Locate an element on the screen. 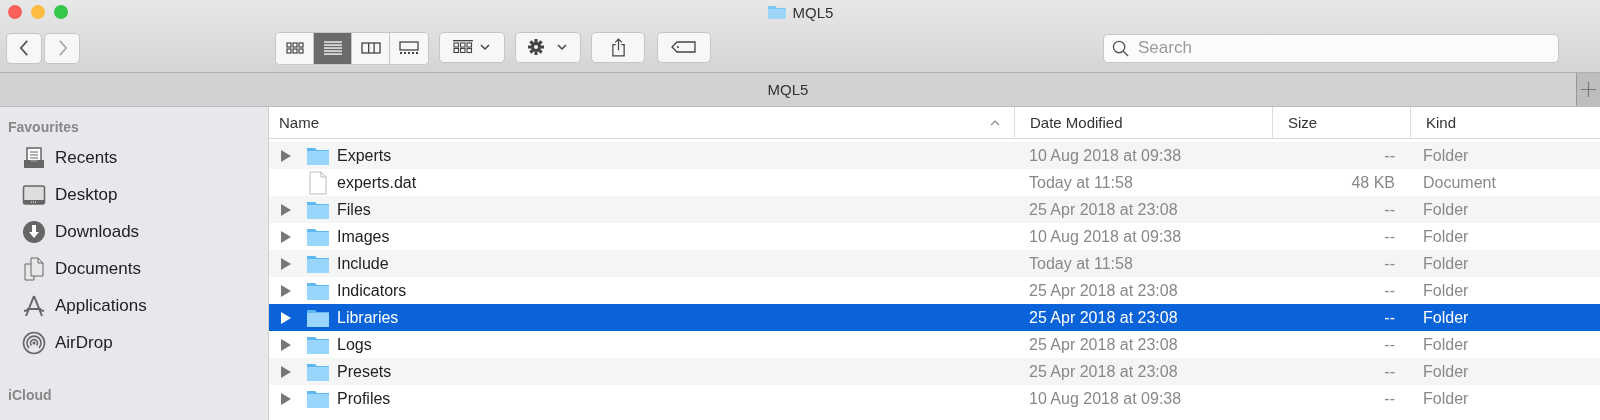 Image resolution: width=1600 pixels, height=420 pixels. group-button is located at coordinates (472, 47).